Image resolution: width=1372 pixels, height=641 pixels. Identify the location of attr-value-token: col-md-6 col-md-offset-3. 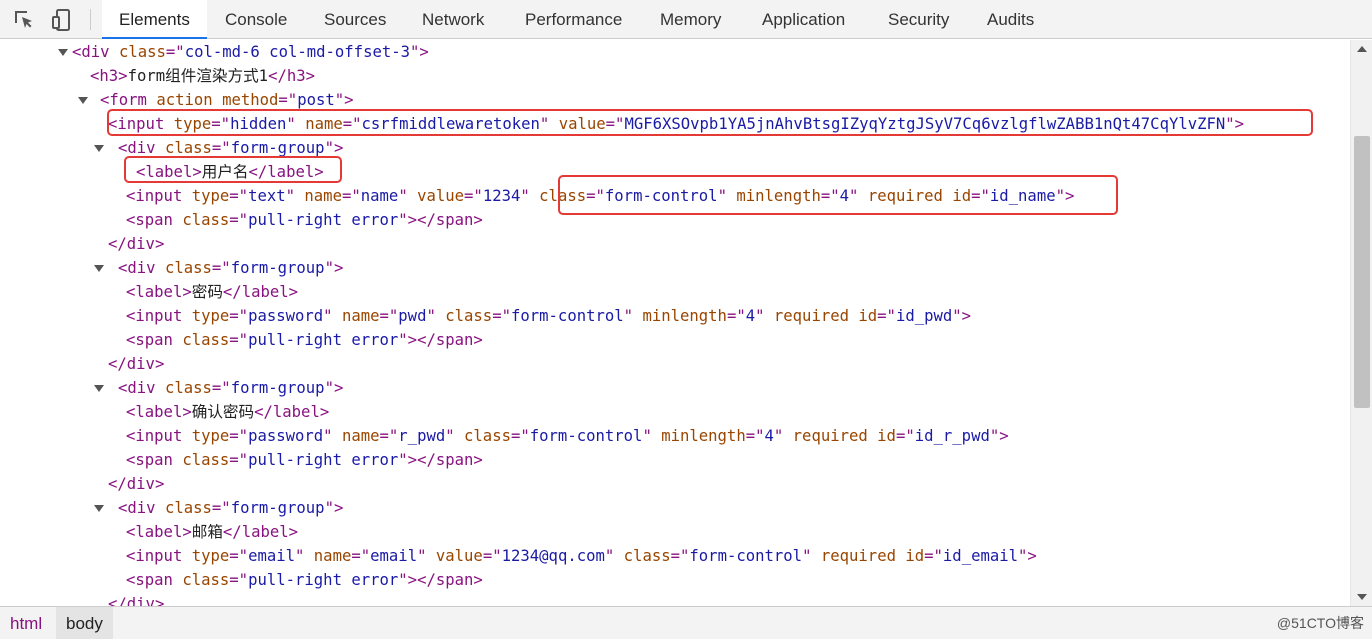
(297, 52).